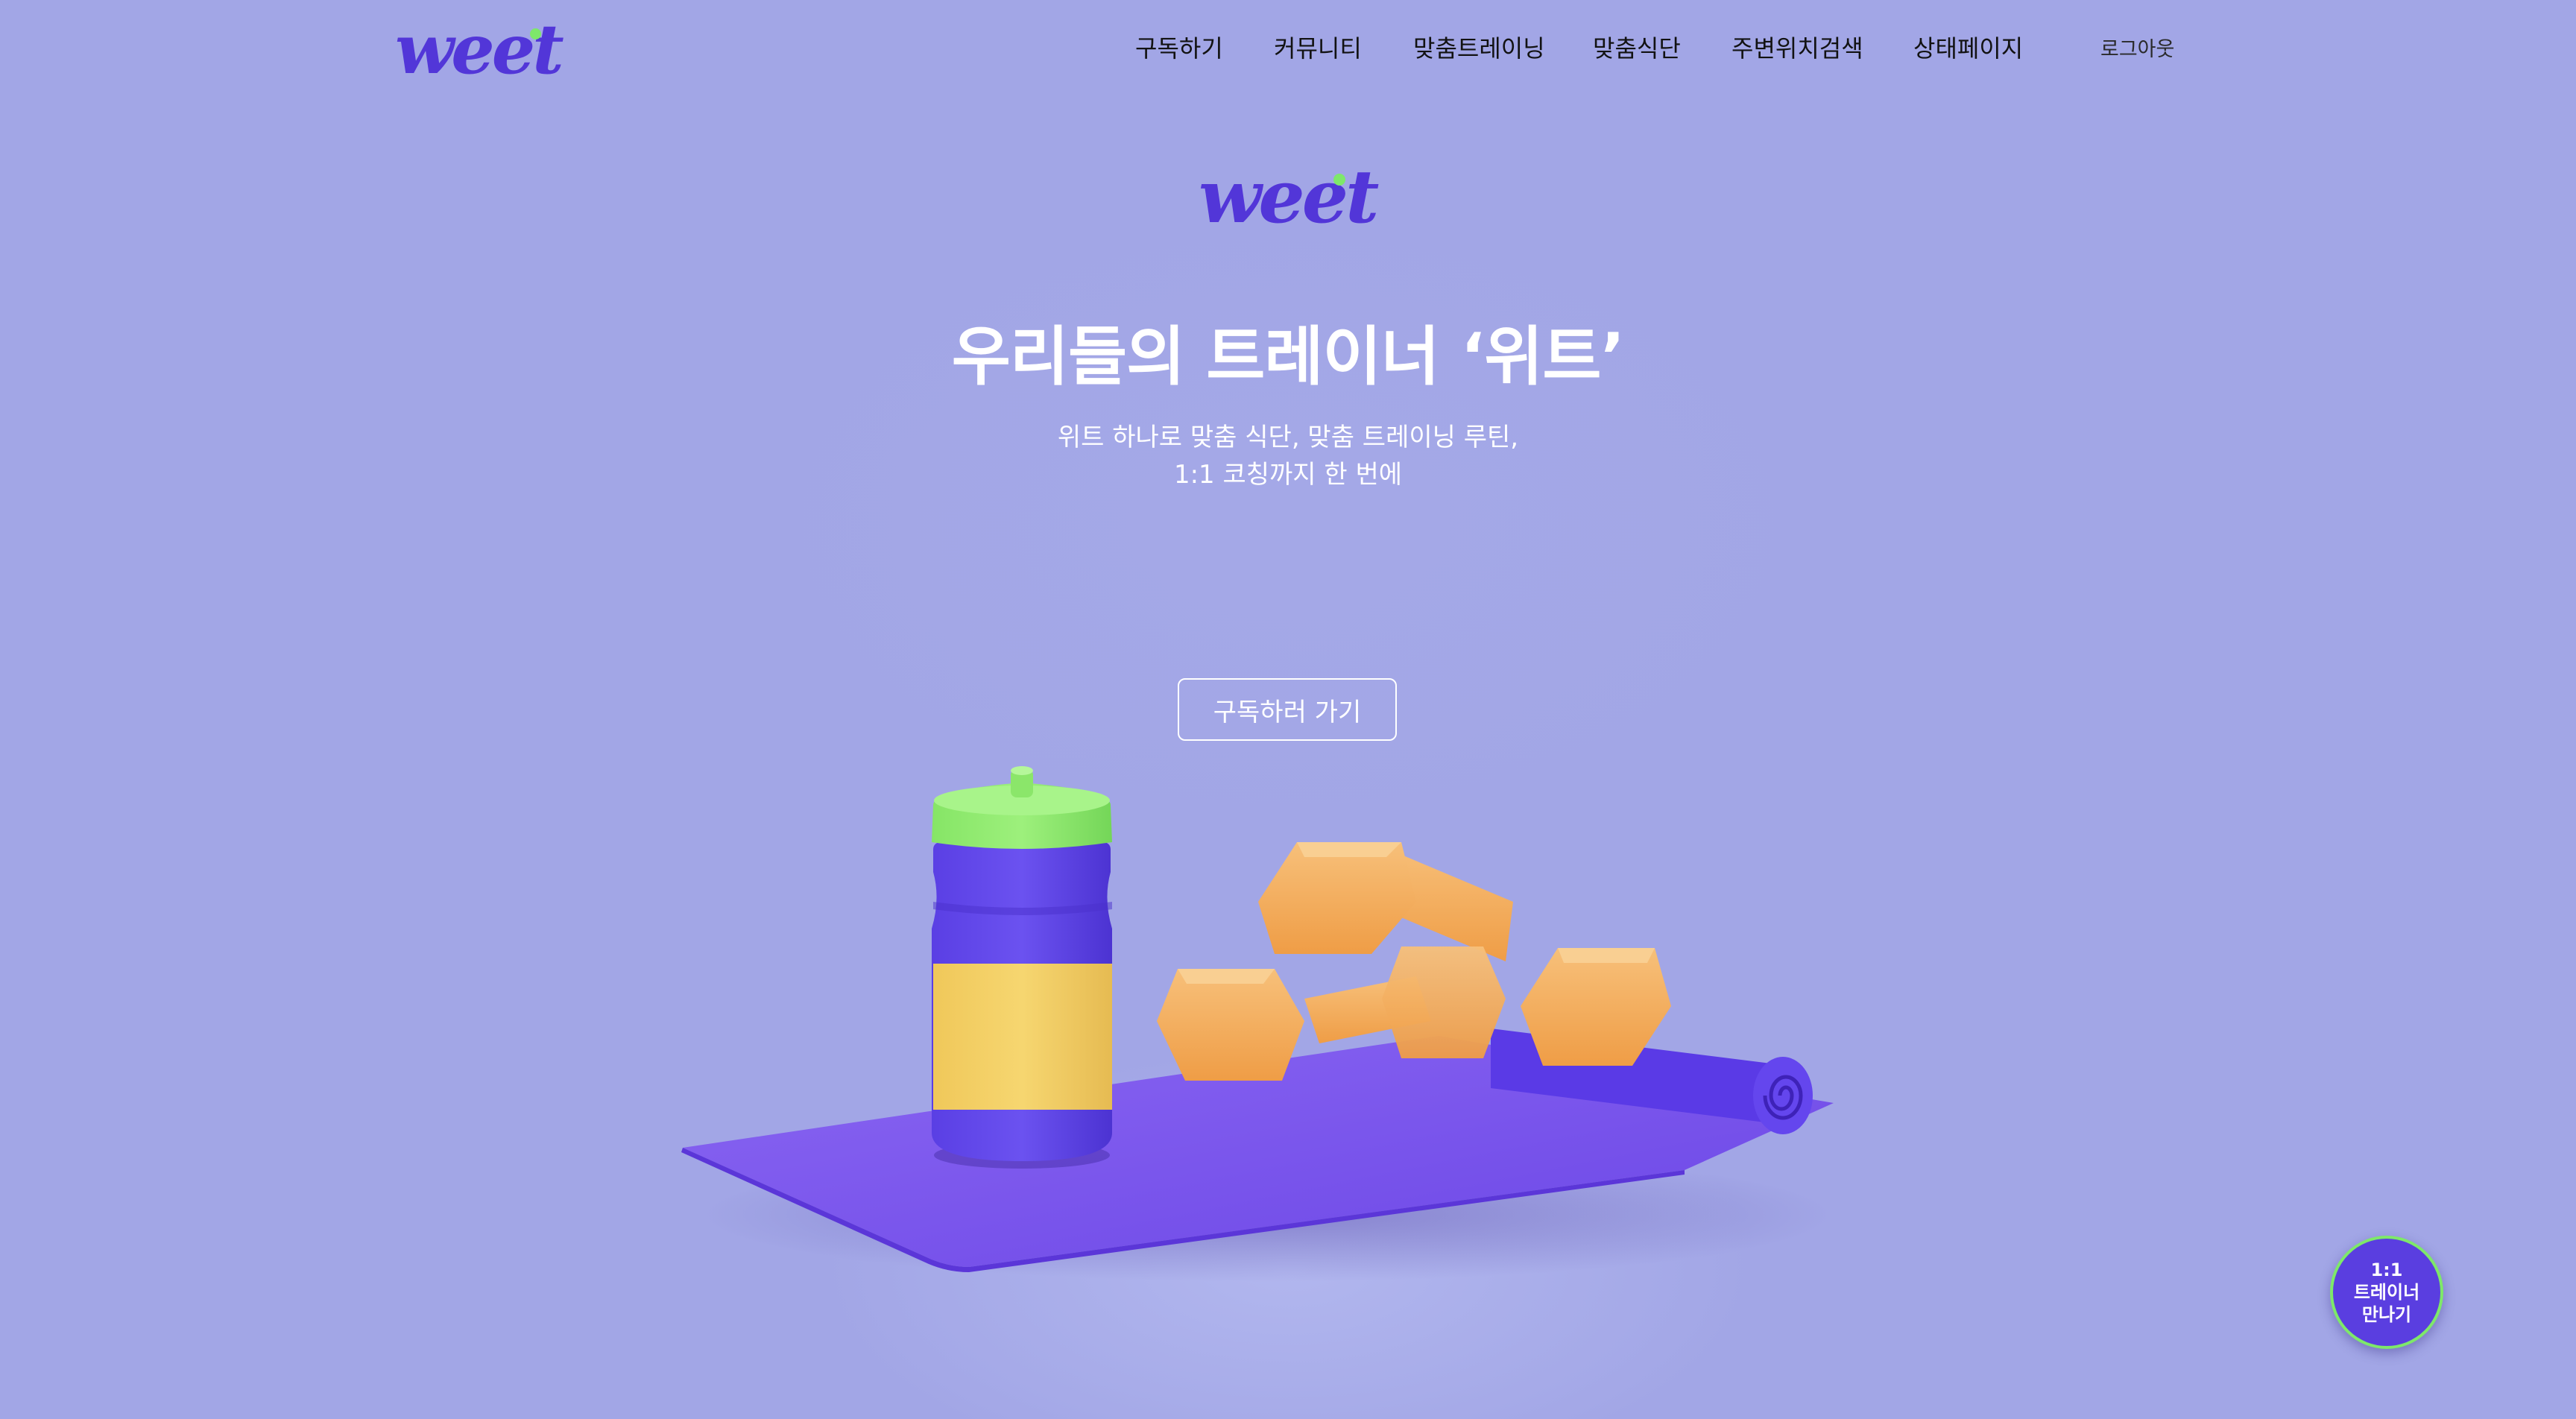 The width and height of the screenshot is (2576, 1419). I want to click on hero-logo-text: weet, so click(1289, 197).